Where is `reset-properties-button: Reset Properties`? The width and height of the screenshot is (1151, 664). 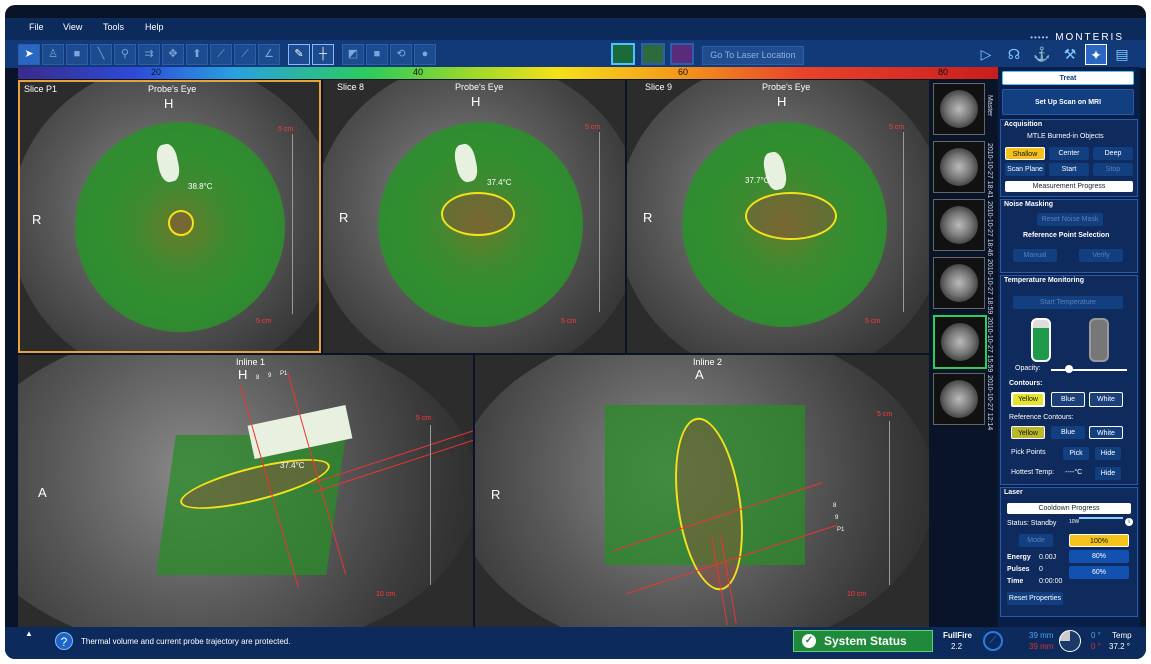 reset-properties-button: Reset Properties is located at coordinates (1035, 598).